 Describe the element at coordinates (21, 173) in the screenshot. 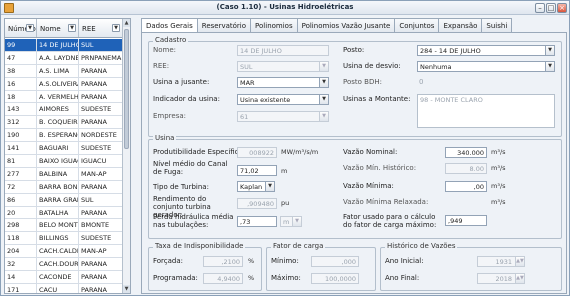

I see `cell-numero: 277` at that location.